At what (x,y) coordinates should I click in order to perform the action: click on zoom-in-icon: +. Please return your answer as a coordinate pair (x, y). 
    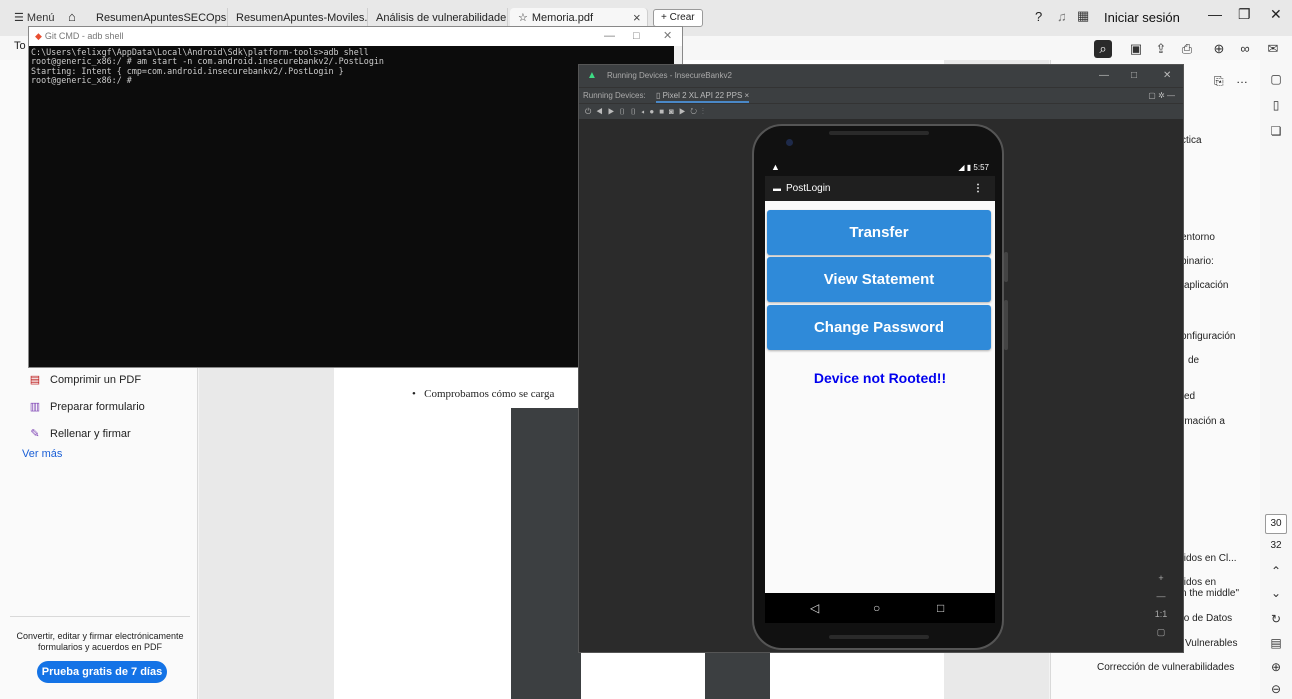
    Looking at the image, I should click on (1161, 578).